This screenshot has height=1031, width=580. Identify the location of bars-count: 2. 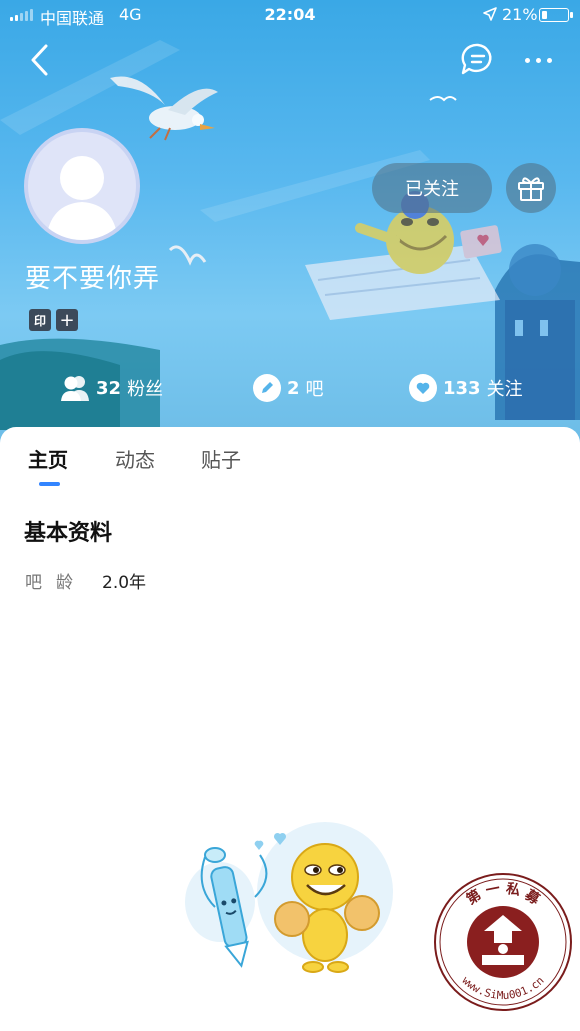
(293, 388).